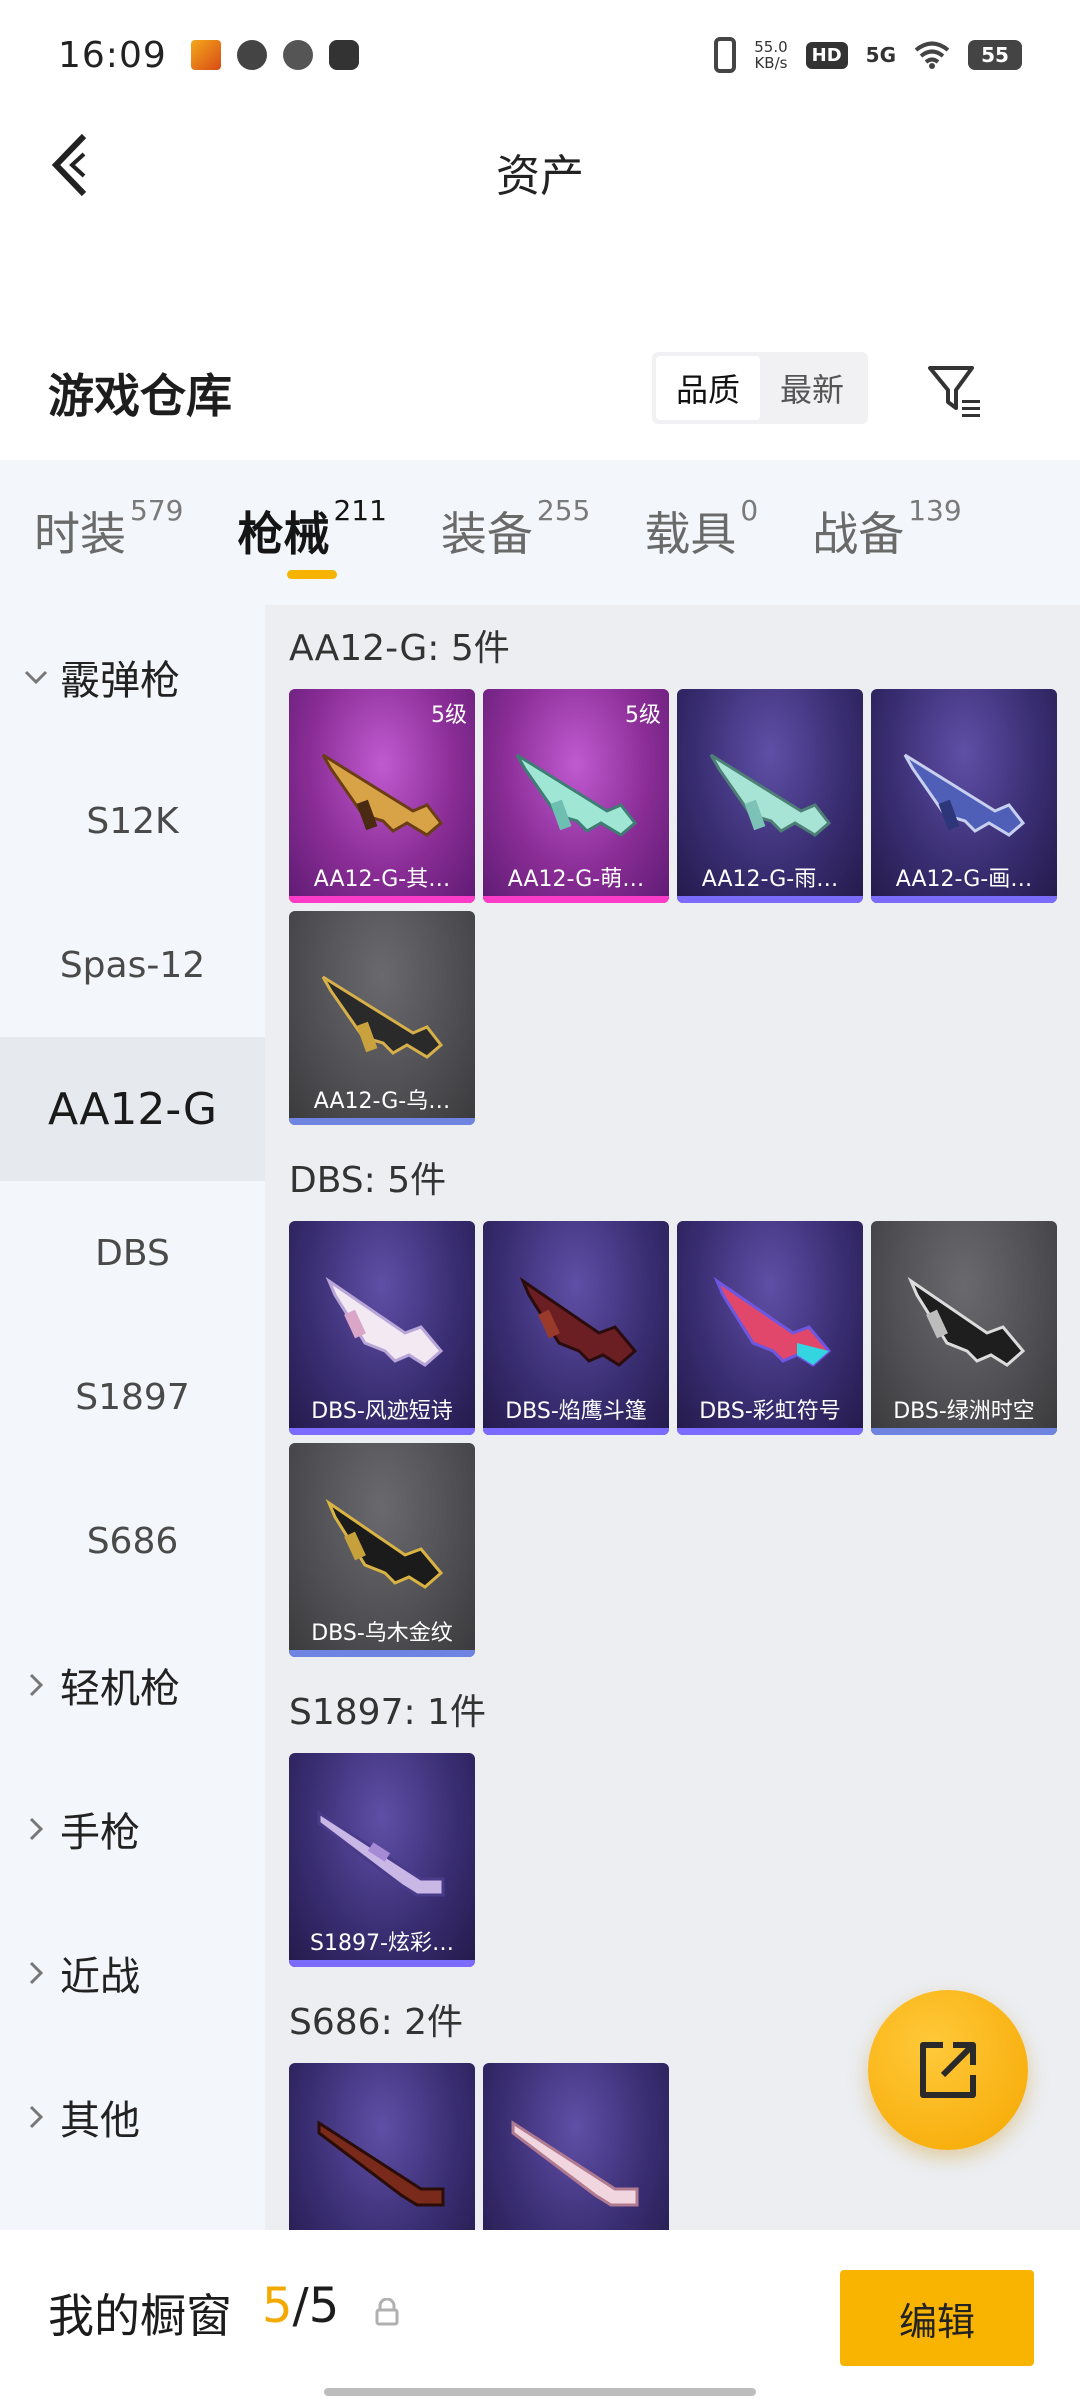  Describe the element at coordinates (120, 1689) in the screenshot. I see `sidebar-item-label: 轻机枪` at that location.